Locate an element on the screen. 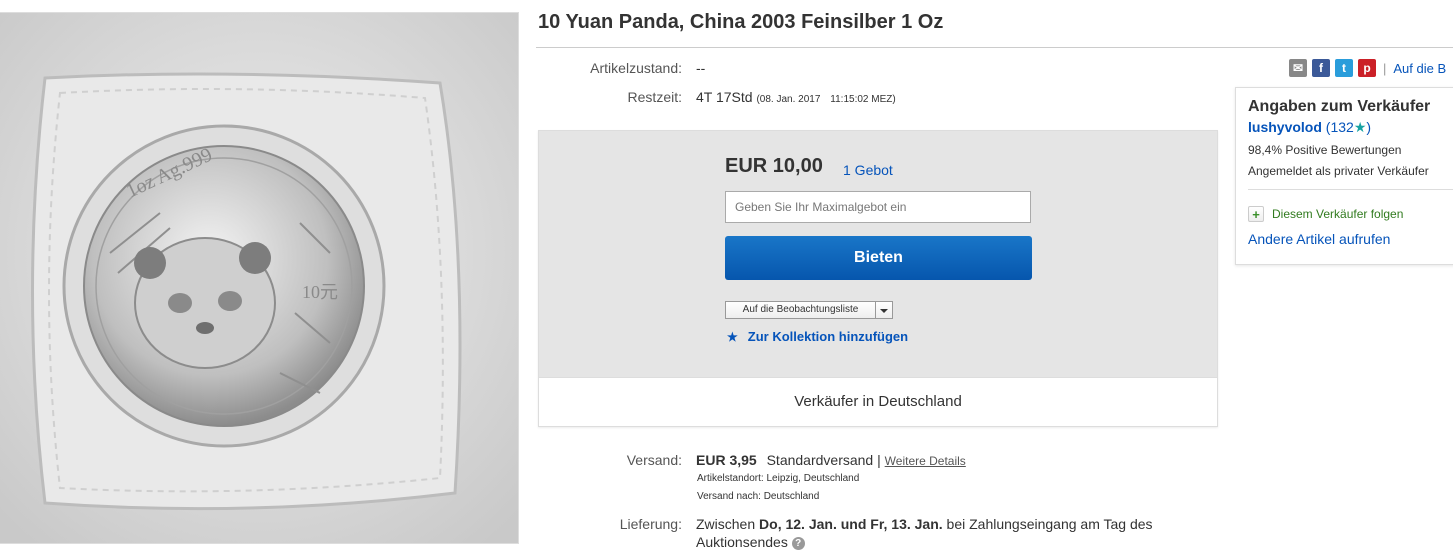 The image size is (1453, 550). ships-to: Versand nach: Deutschland is located at coordinates (758, 496).